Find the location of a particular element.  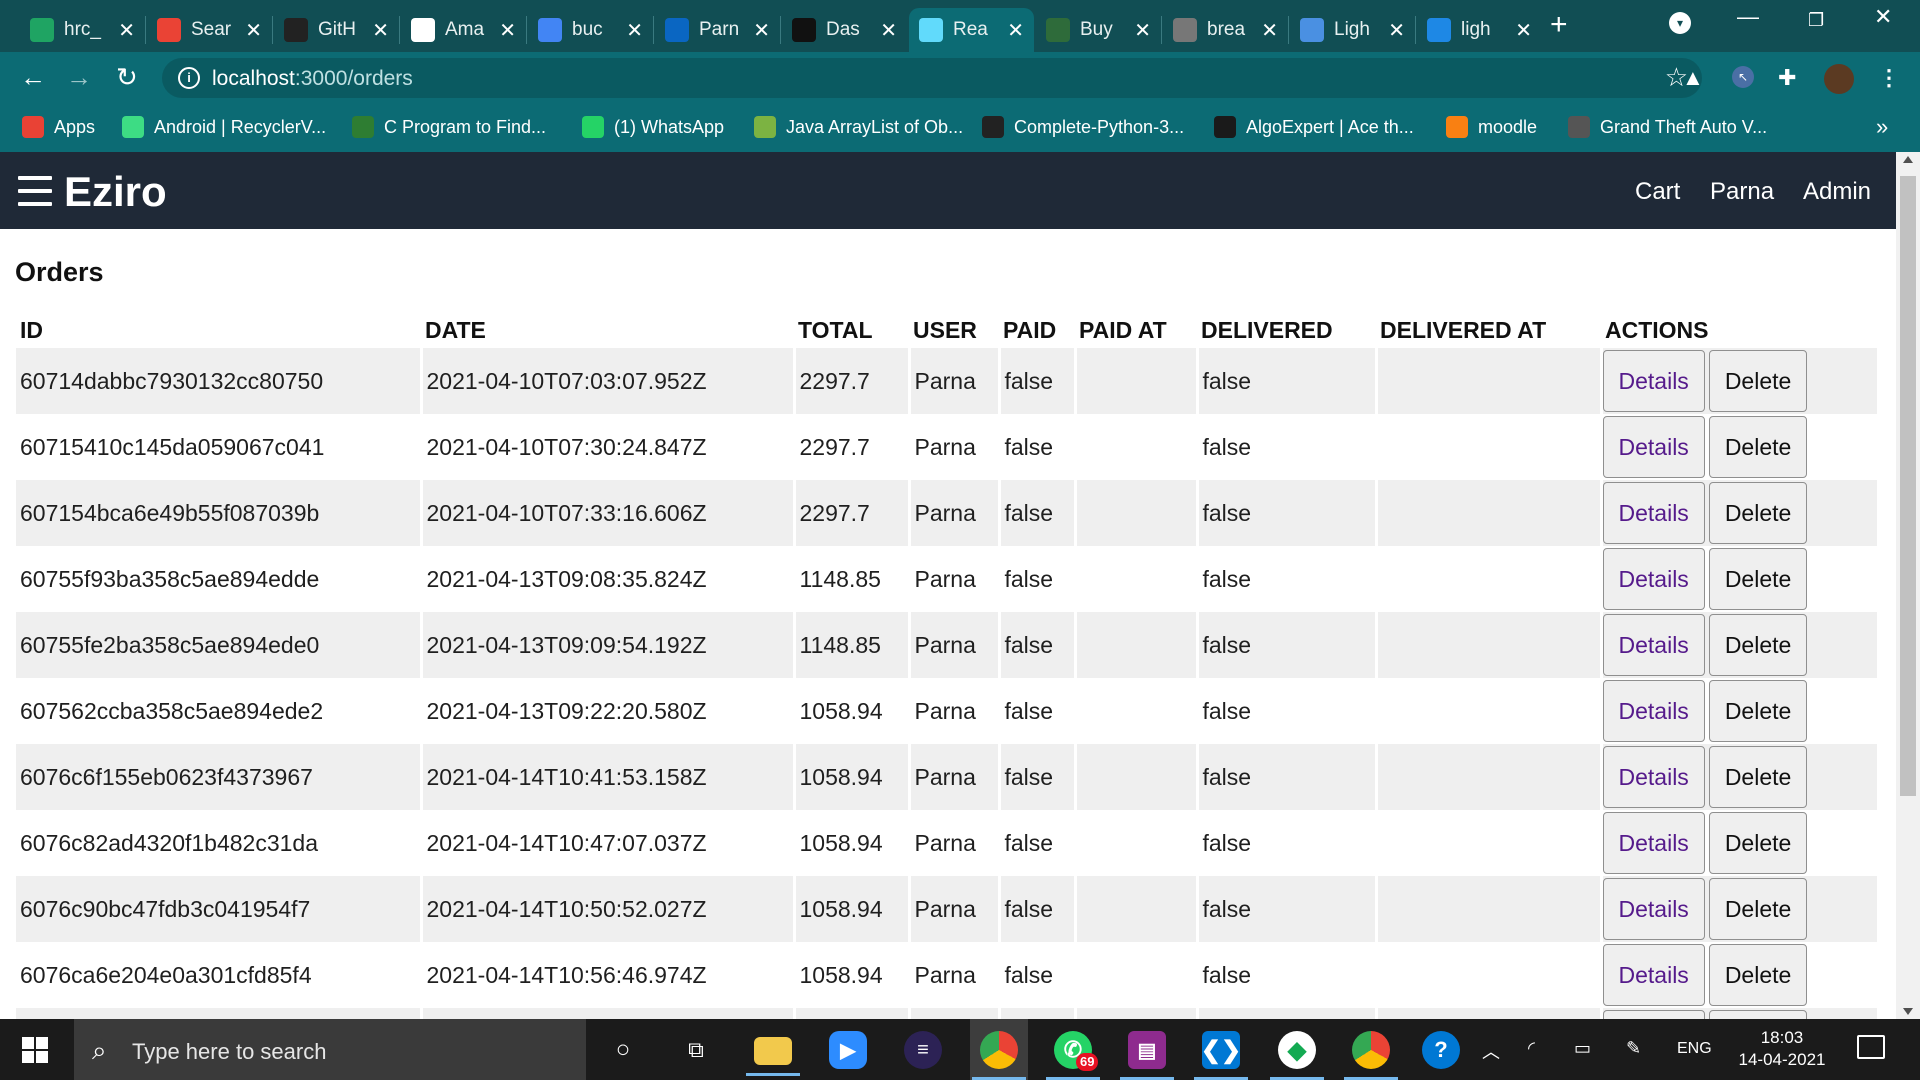

taskbar-clock: 18:03 14-04-2021 is located at coordinates (1782, 1049).